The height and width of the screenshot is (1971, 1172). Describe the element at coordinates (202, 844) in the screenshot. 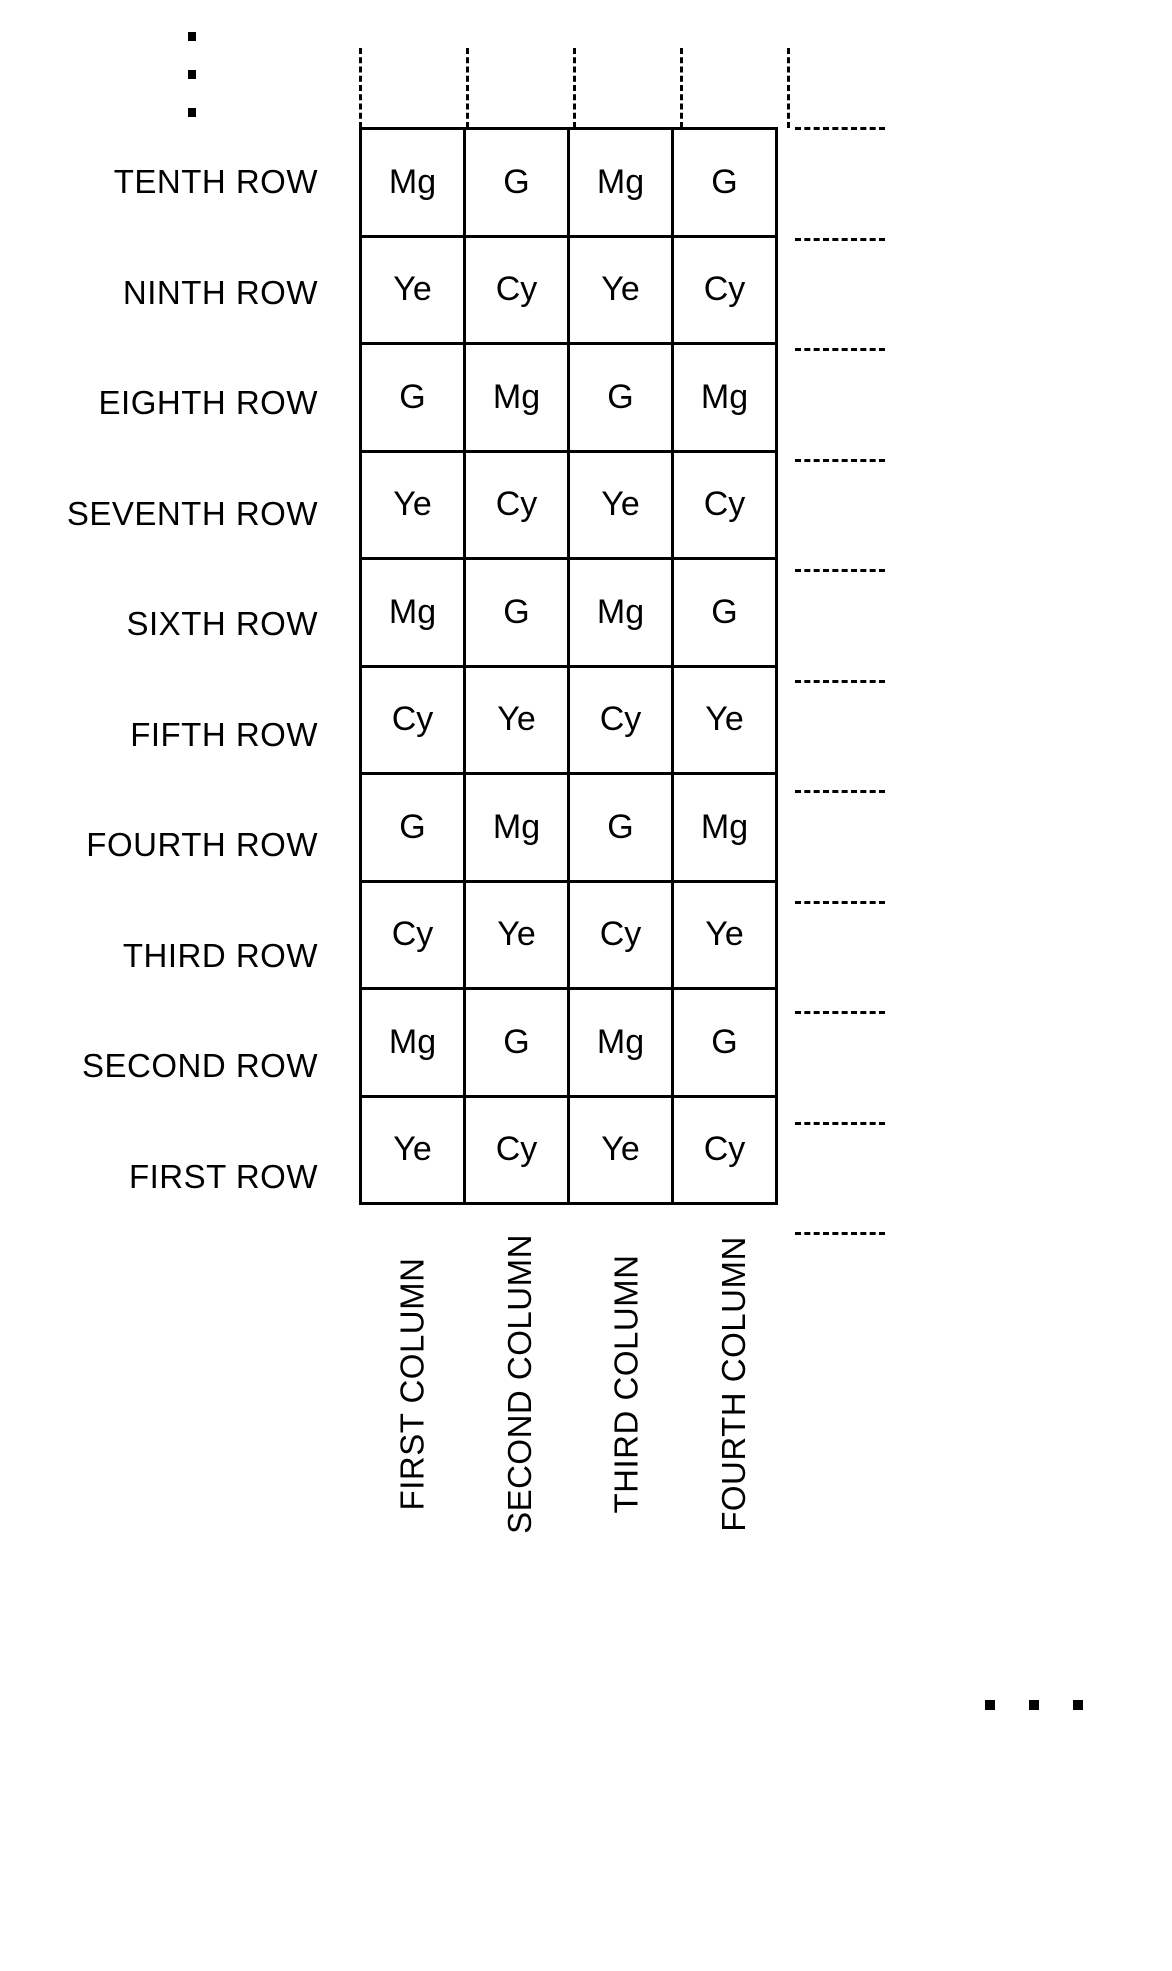

I see `row-label: FOURTH ROW` at that location.